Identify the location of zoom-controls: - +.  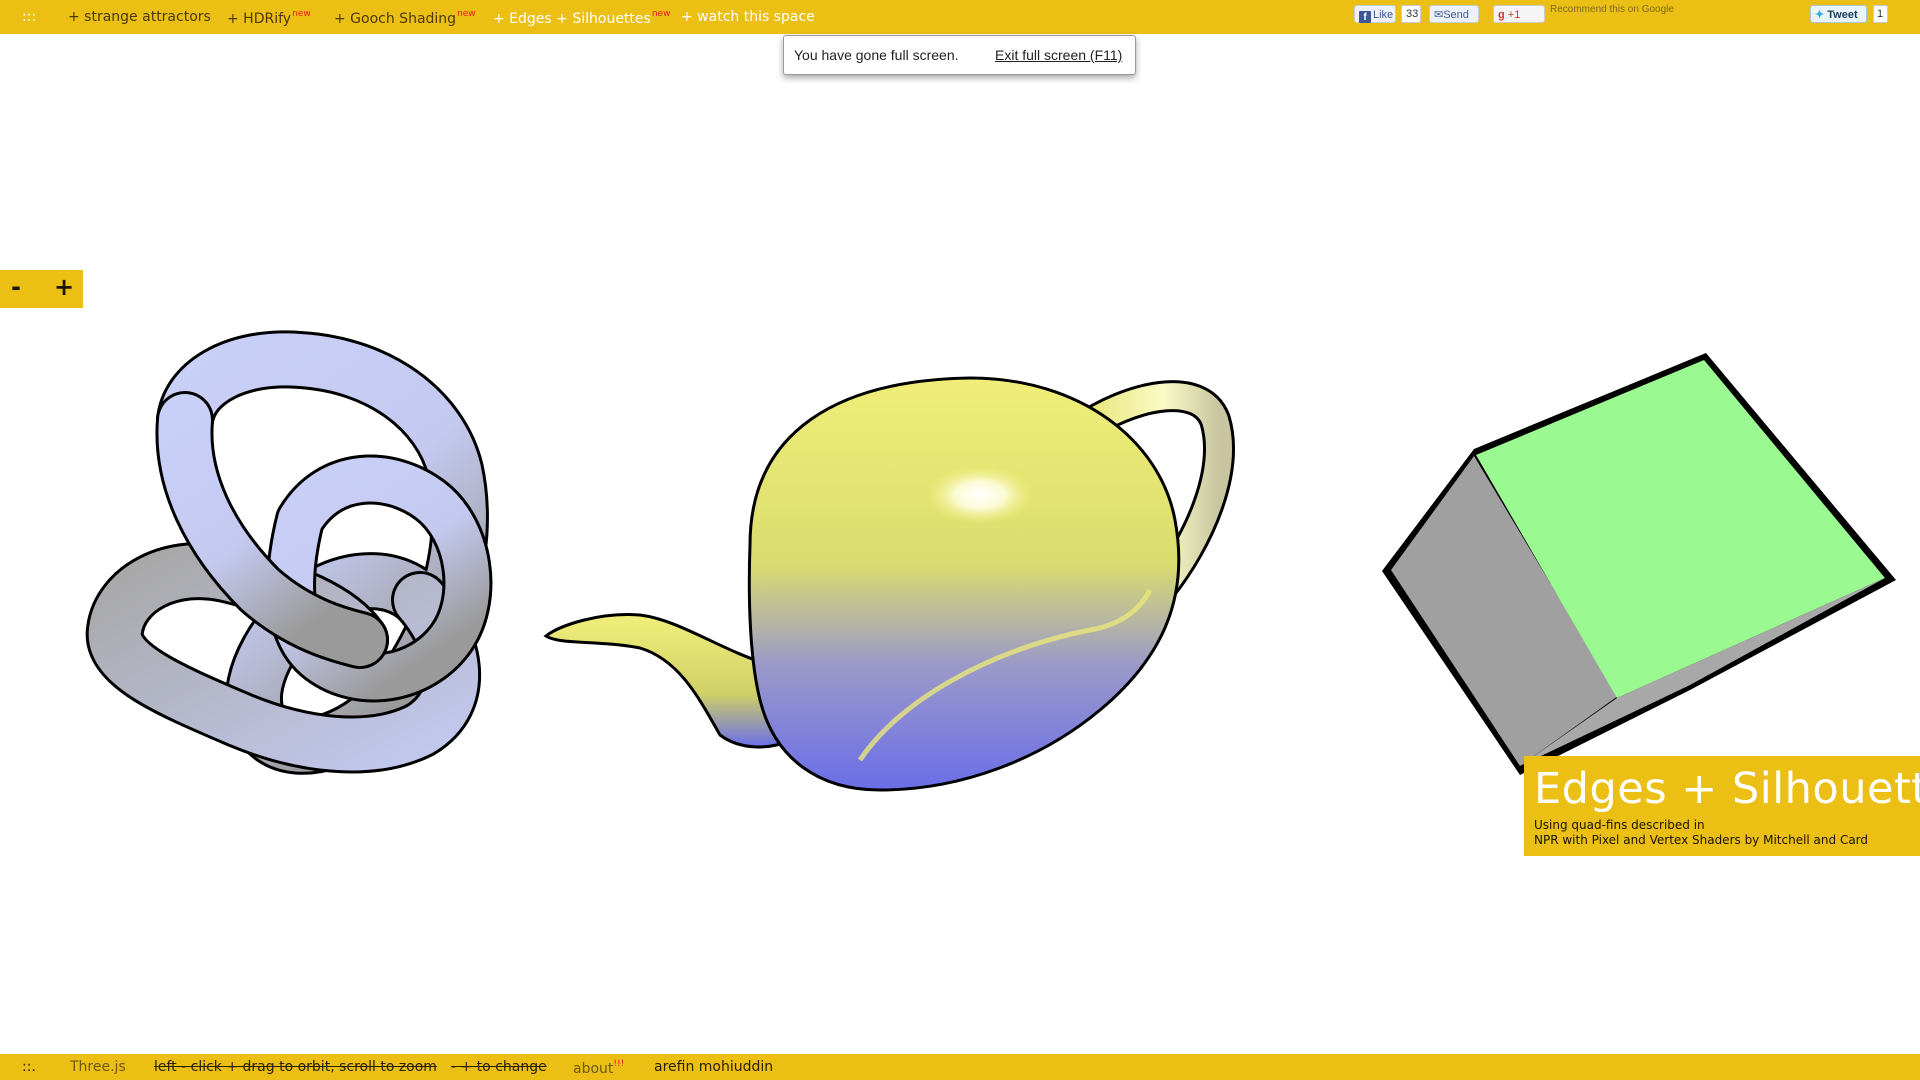
(41, 289).